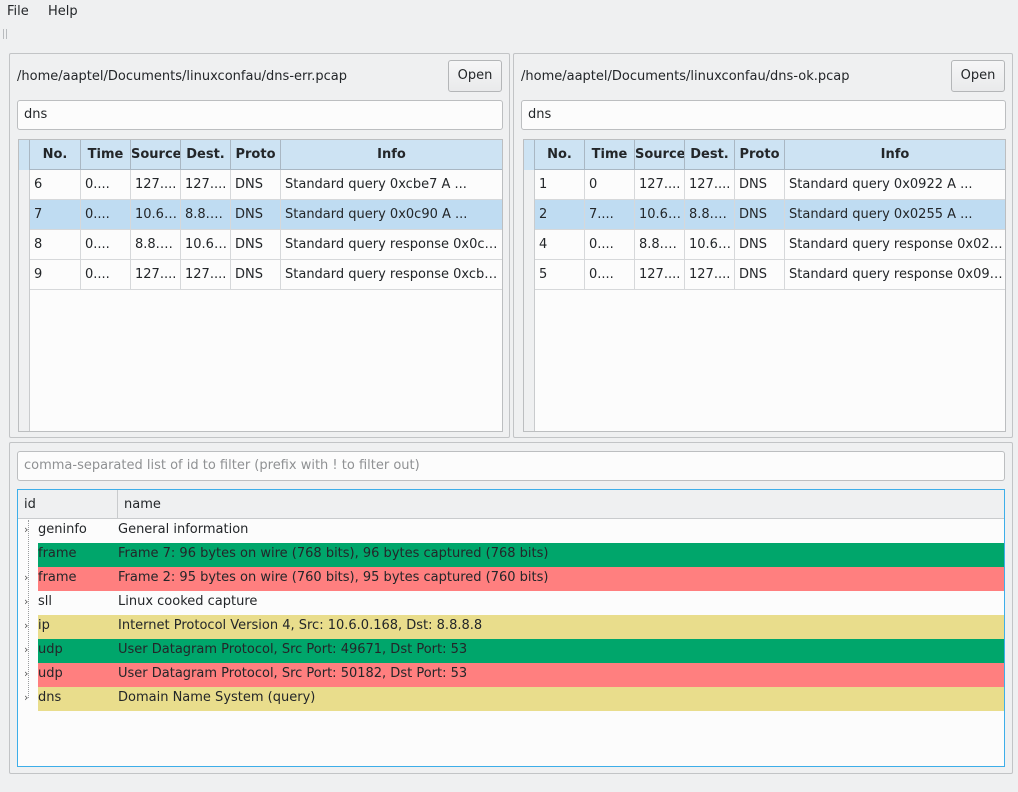 This screenshot has width=1018, height=792. I want to click on right-filter-input: dns, so click(763, 115).